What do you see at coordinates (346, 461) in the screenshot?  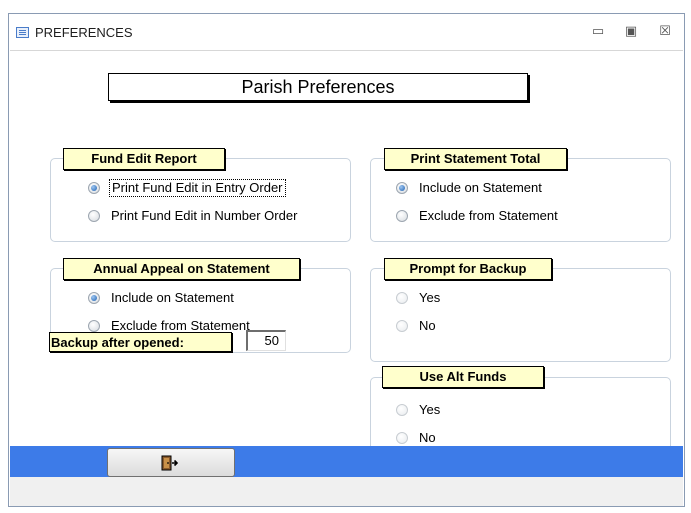 I see `form-footer` at bounding box center [346, 461].